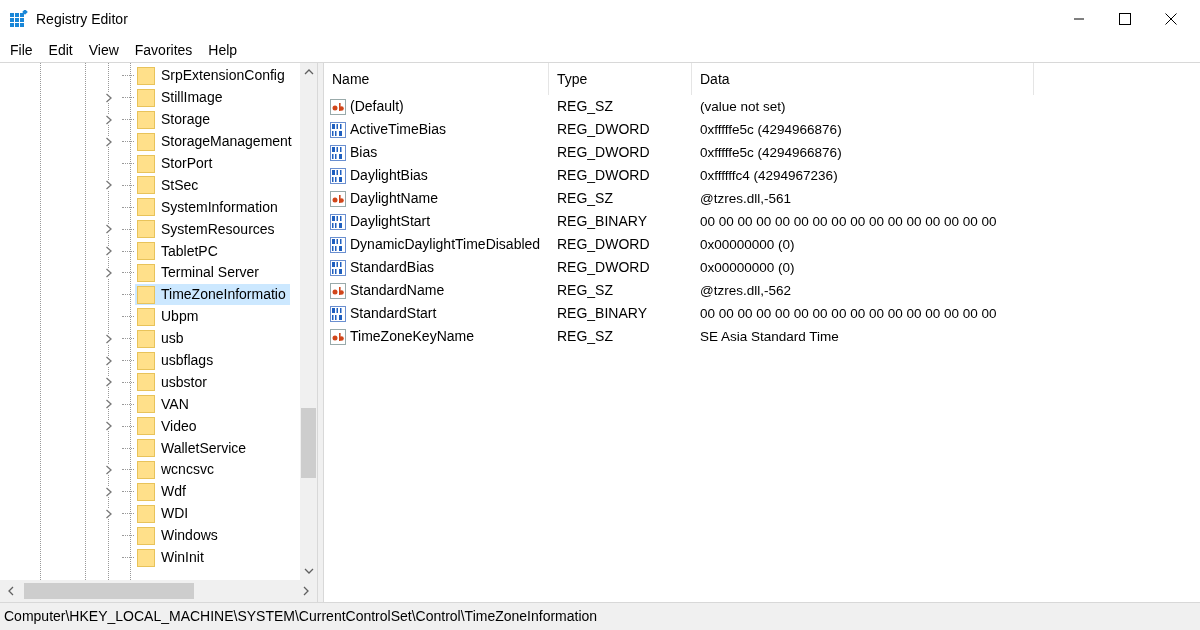  I want to click on value-name: DaylightName, so click(394, 198).